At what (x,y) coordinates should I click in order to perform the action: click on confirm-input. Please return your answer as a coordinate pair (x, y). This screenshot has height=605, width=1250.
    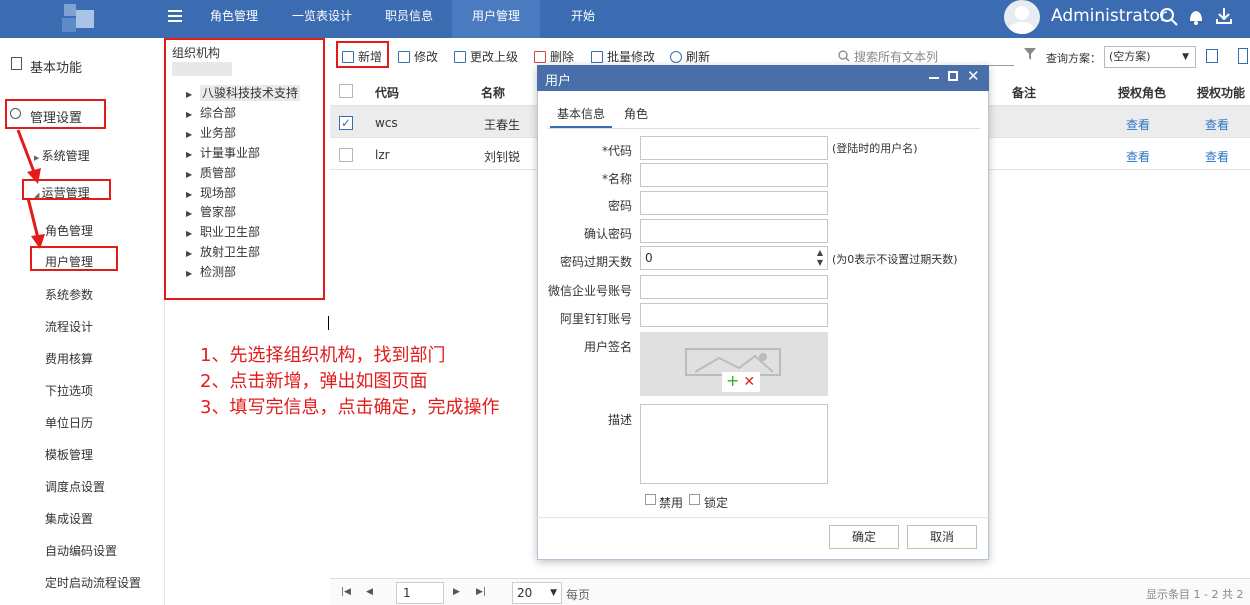
    Looking at the image, I should click on (734, 231).